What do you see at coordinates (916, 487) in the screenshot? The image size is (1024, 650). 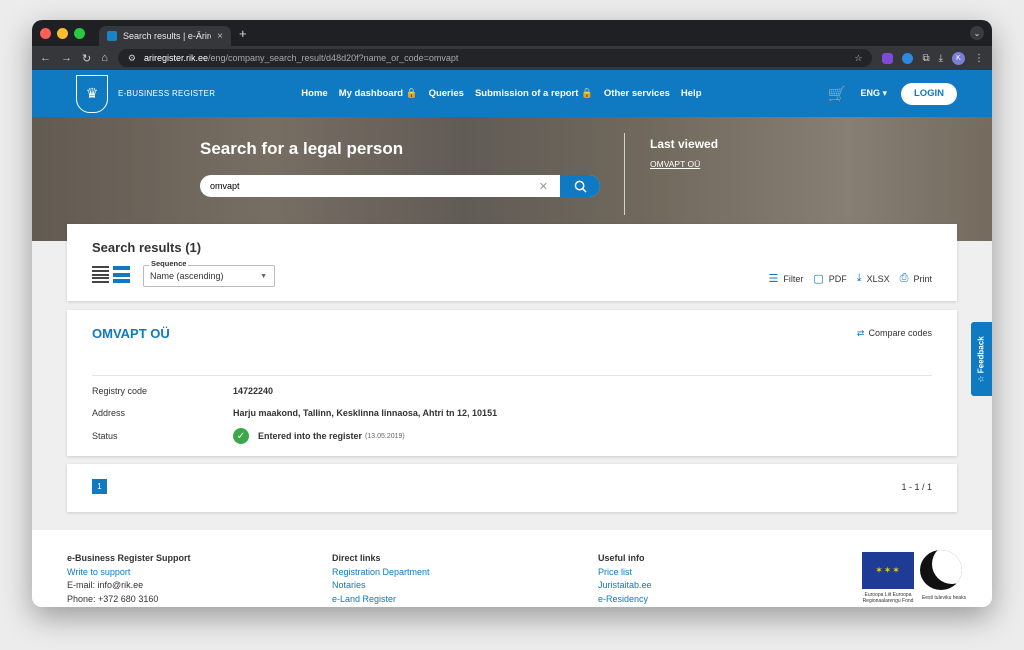 I see `page-range: 1 - 1 / 1` at bounding box center [916, 487].